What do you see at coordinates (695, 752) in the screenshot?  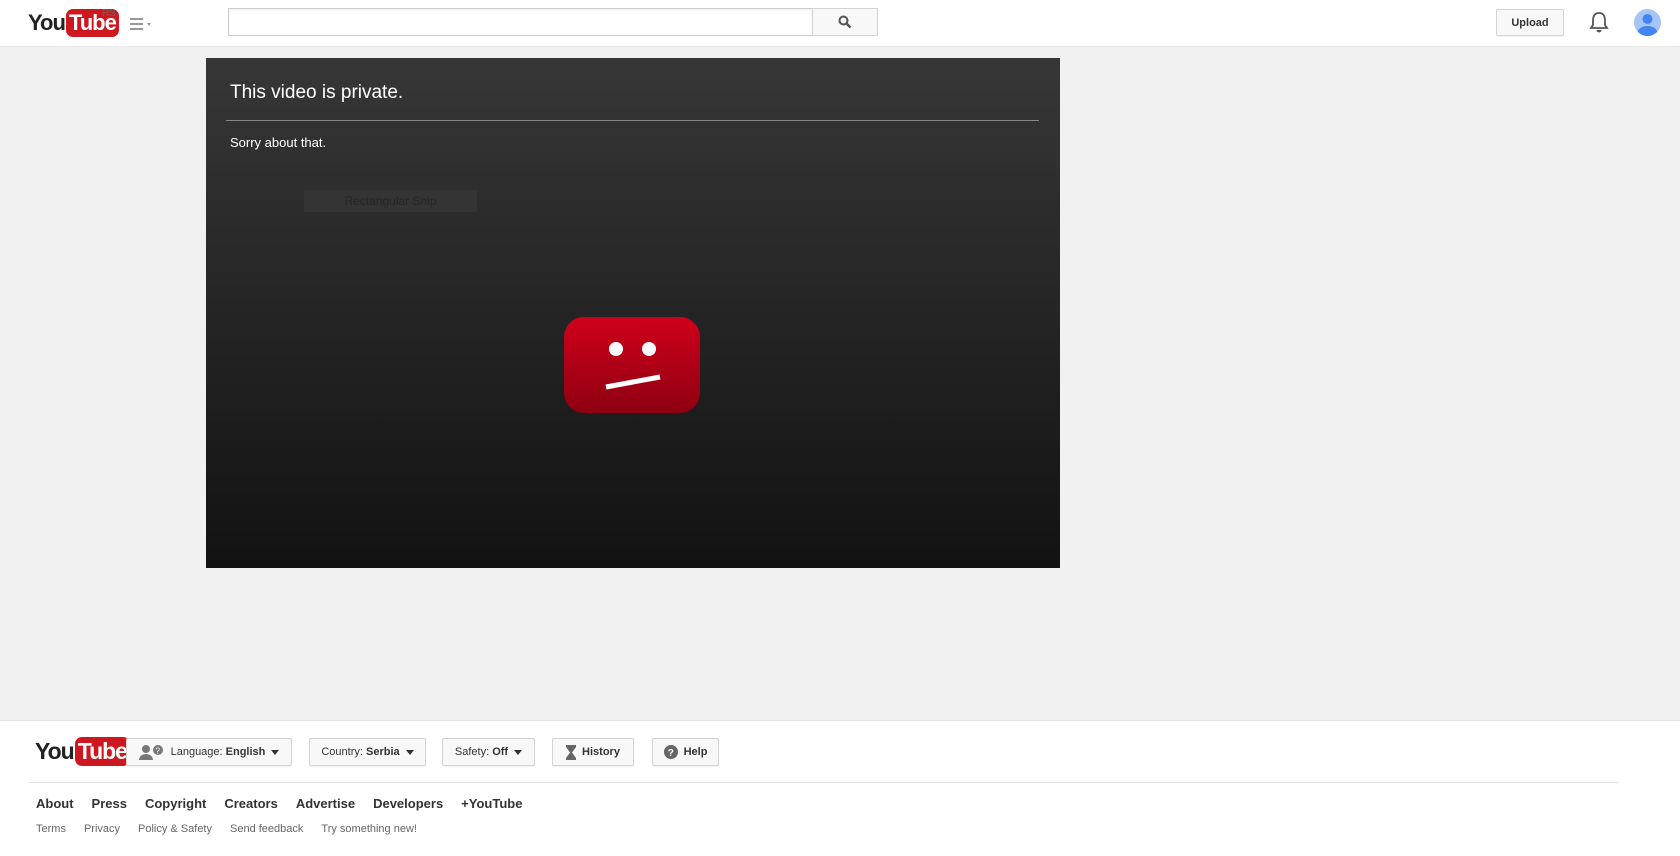 I see `help-label: Help` at bounding box center [695, 752].